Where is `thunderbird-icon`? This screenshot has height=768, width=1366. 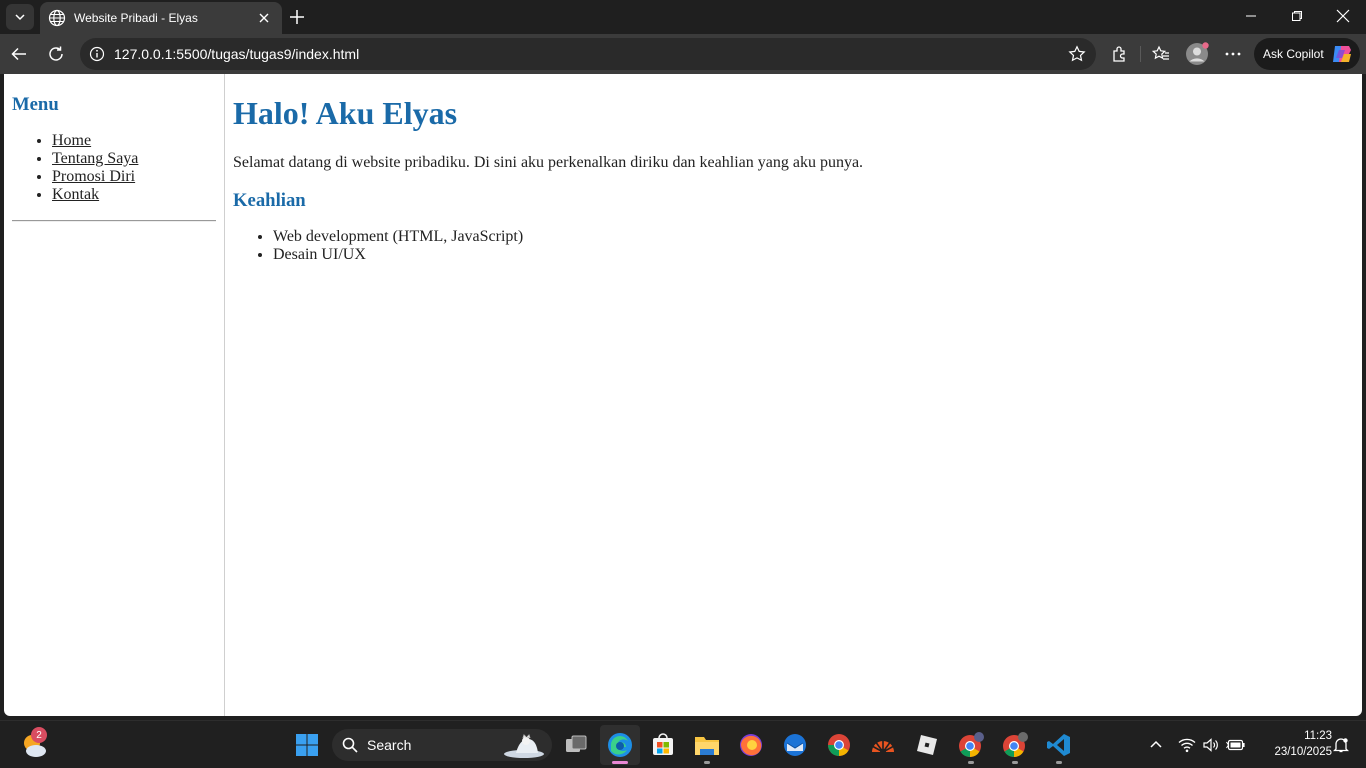
thunderbird-icon is located at coordinates (795, 745).